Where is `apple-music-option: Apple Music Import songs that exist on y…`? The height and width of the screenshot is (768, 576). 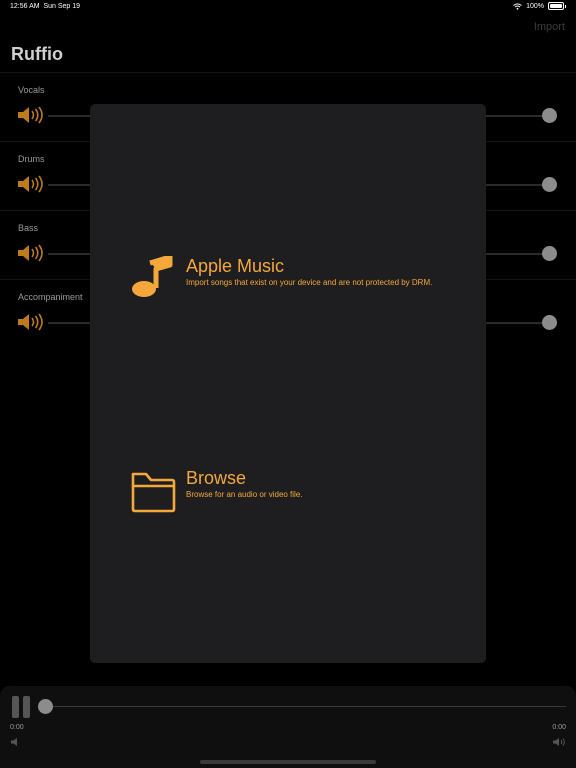
apple-music-option: Apple Music Import songs that exist on y… is located at coordinates (298, 279).